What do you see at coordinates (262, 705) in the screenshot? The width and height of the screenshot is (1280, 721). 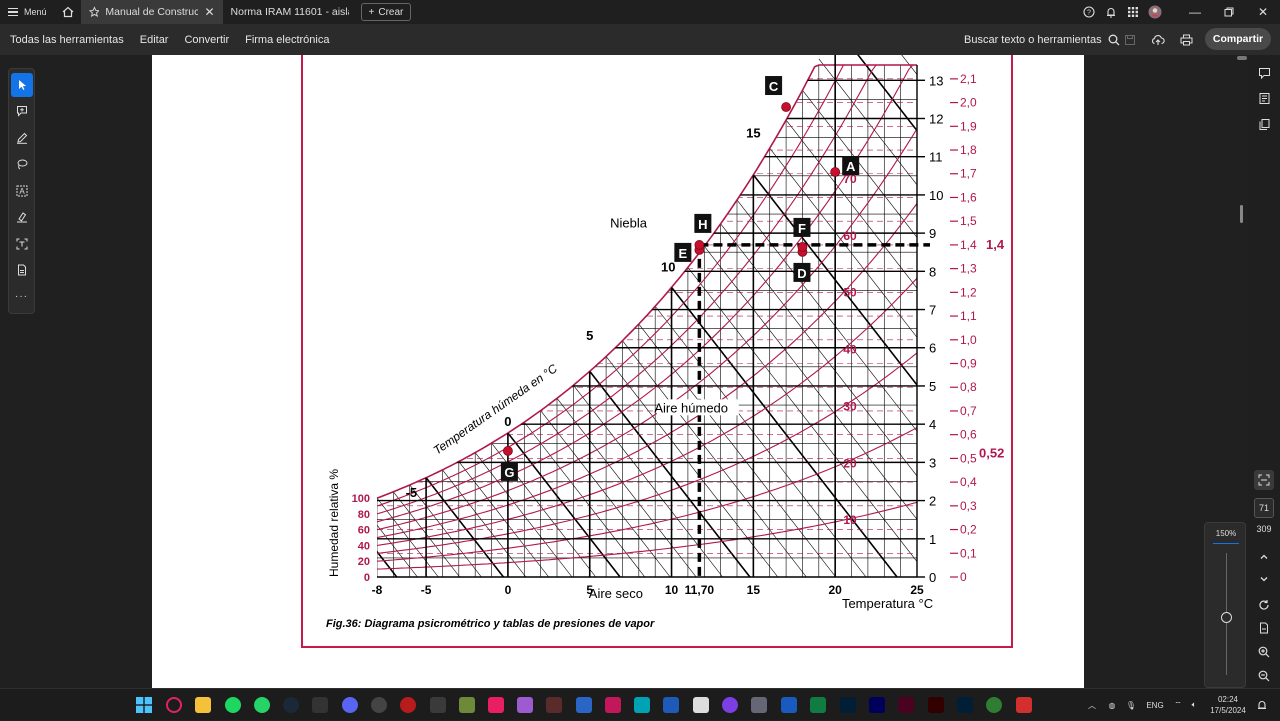 I see `whatsapp-icon` at bounding box center [262, 705].